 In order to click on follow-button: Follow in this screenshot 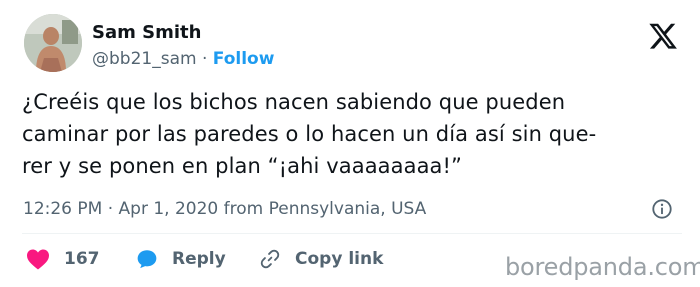, I will do `click(244, 59)`.